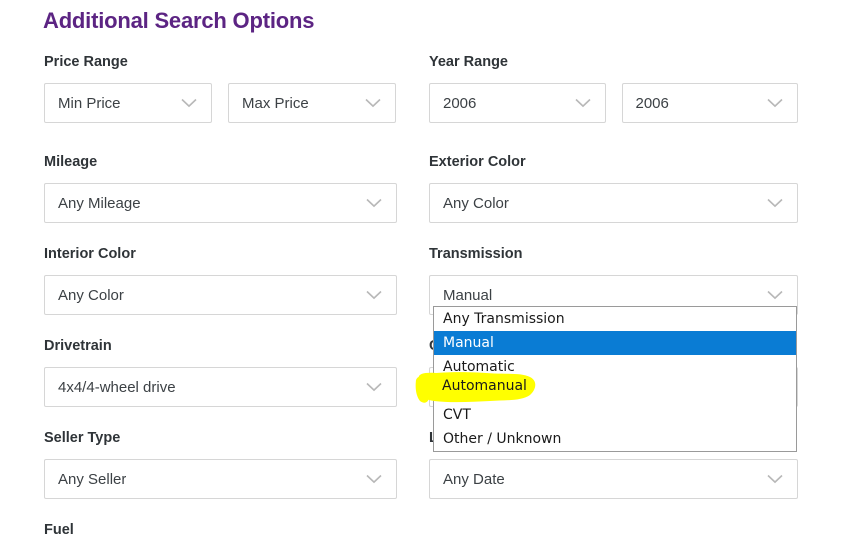 This screenshot has height=539, width=844. Describe the element at coordinates (517, 103) in the screenshot. I see `select-year-min: 2006` at that location.